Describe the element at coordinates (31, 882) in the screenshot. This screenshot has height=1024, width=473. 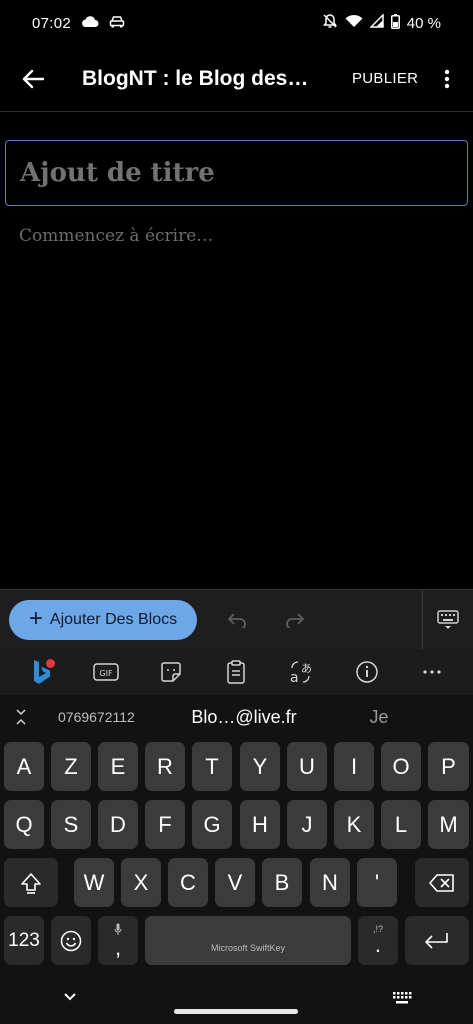
I see `shift-key` at that location.